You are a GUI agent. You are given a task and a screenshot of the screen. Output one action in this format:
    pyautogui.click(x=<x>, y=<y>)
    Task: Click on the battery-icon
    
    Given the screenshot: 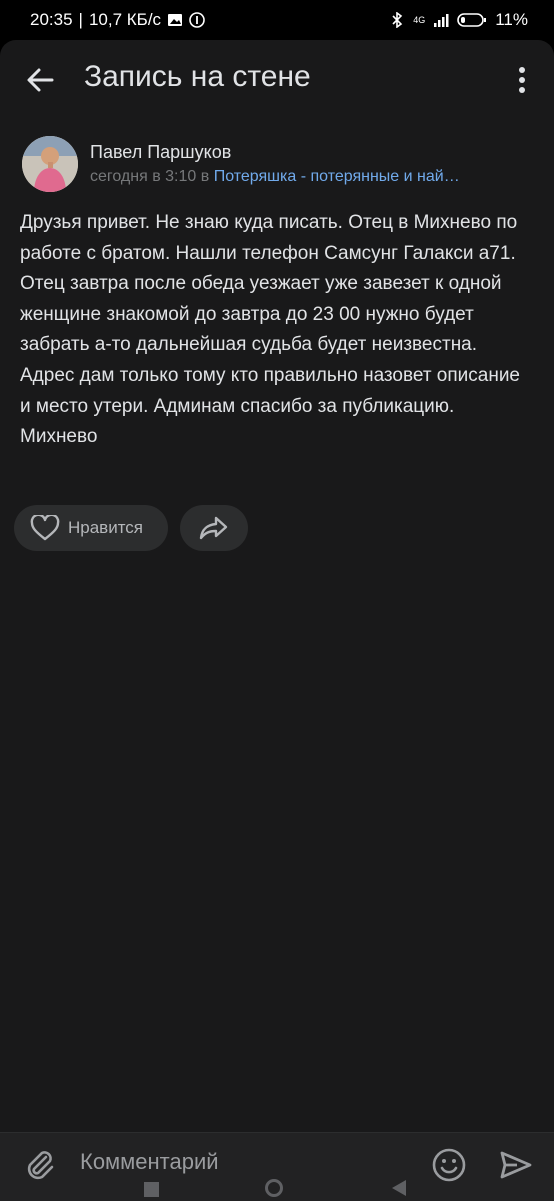 What is the action you would take?
    pyautogui.click(x=472, y=20)
    